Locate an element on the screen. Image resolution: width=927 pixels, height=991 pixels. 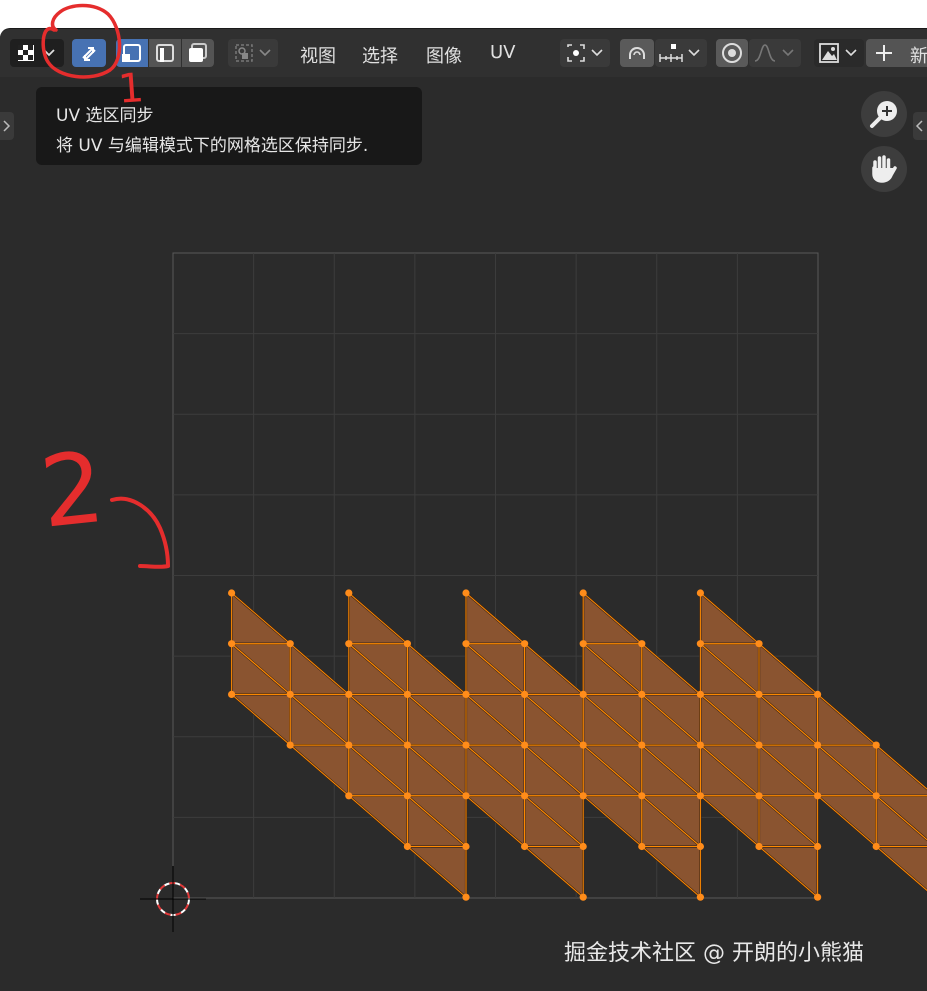
zoom-view-button is located at coordinates (884, 114).